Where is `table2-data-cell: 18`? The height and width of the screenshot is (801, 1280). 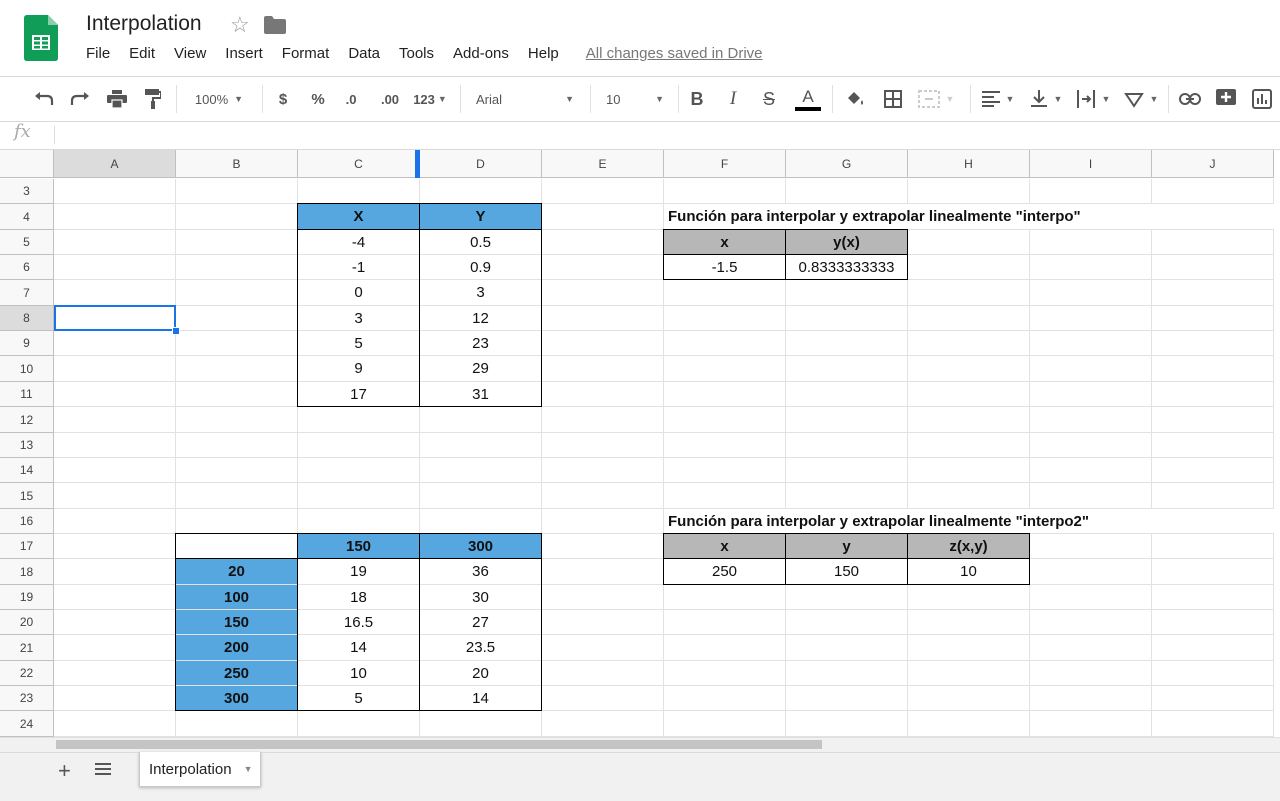
table2-data-cell: 18 is located at coordinates (359, 597).